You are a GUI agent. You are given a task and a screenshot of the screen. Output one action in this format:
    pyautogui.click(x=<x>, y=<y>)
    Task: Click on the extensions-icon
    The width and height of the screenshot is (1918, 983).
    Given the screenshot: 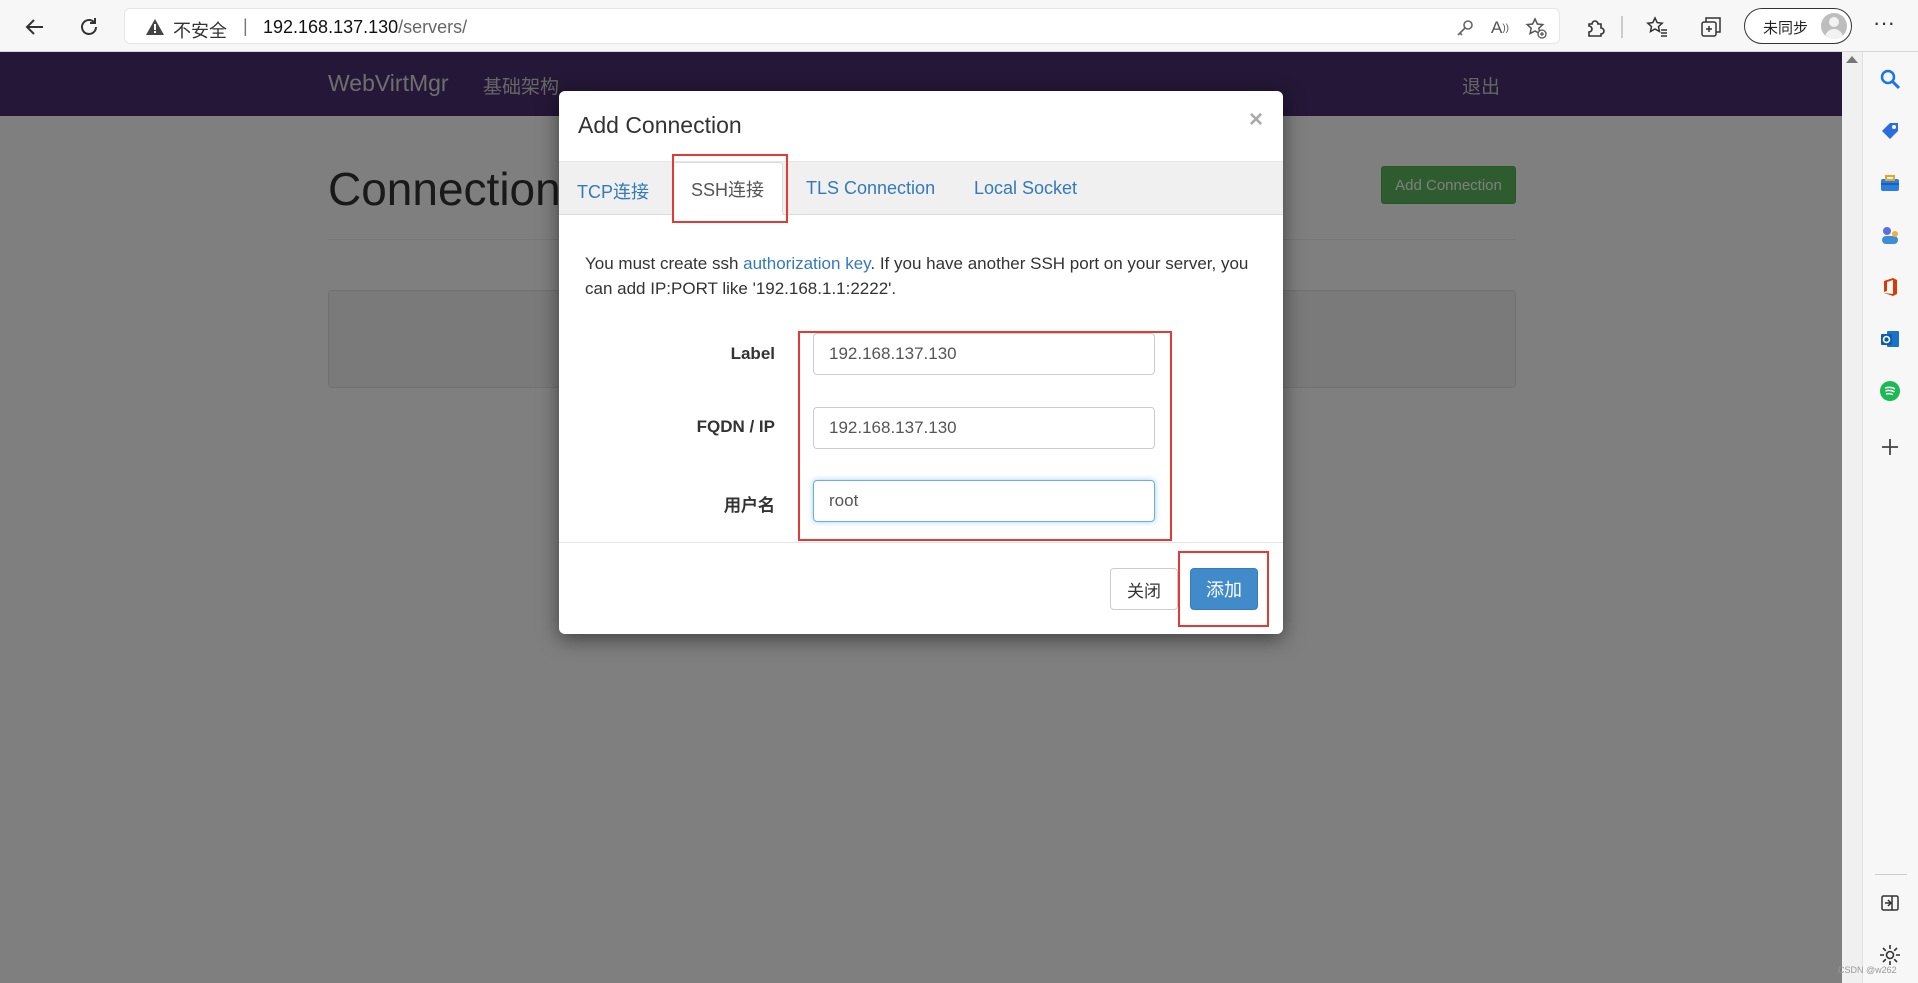 What is the action you would take?
    pyautogui.click(x=1595, y=27)
    